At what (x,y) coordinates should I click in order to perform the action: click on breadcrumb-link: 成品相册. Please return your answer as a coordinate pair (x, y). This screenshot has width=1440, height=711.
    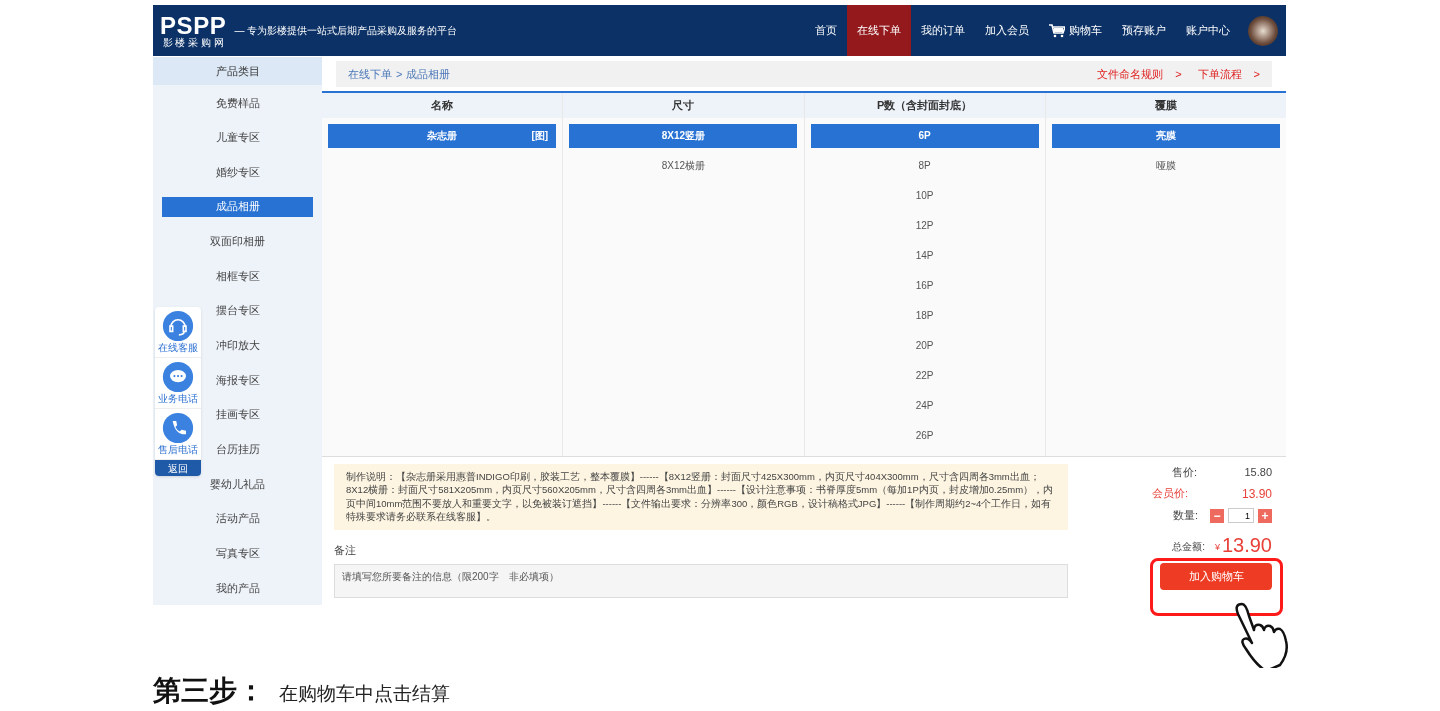
    Looking at the image, I should click on (428, 73).